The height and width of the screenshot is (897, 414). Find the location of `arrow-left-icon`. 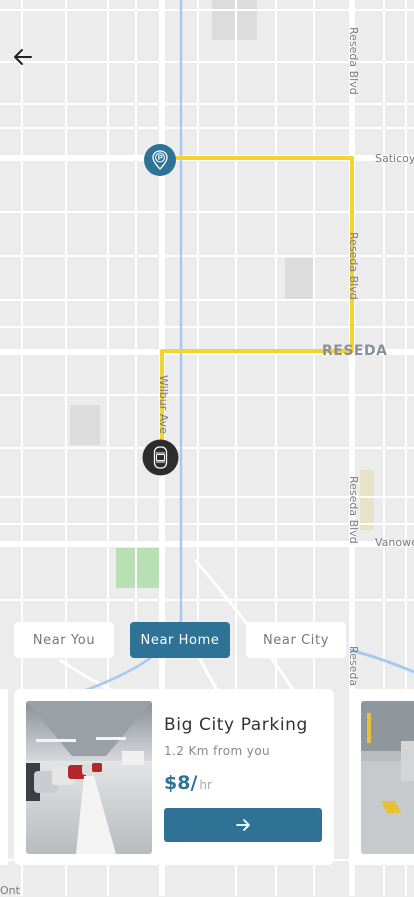

arrow-left-icon is located at coordinates (23, 57).